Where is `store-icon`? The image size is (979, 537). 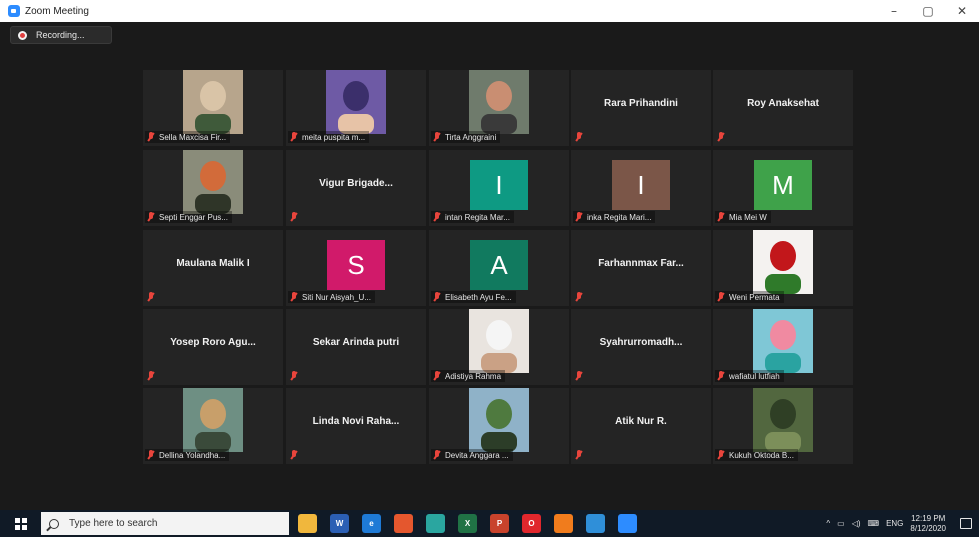
store-icon is located at coordinates (595, 523).